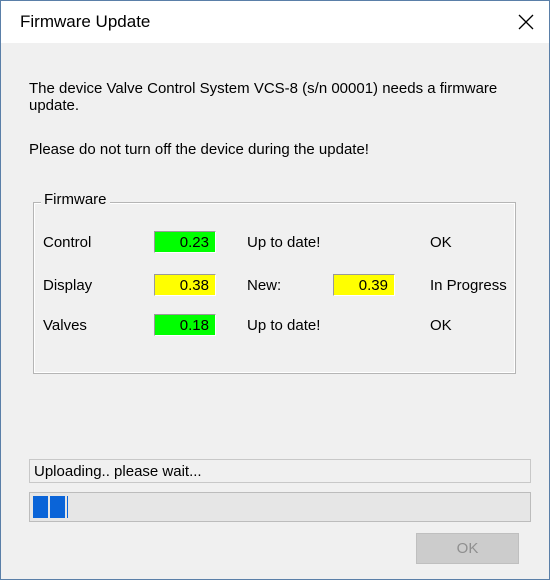 This screenshot has height=580, width=550. I want to click on component-label-valves: Valves, so click(65, 325).